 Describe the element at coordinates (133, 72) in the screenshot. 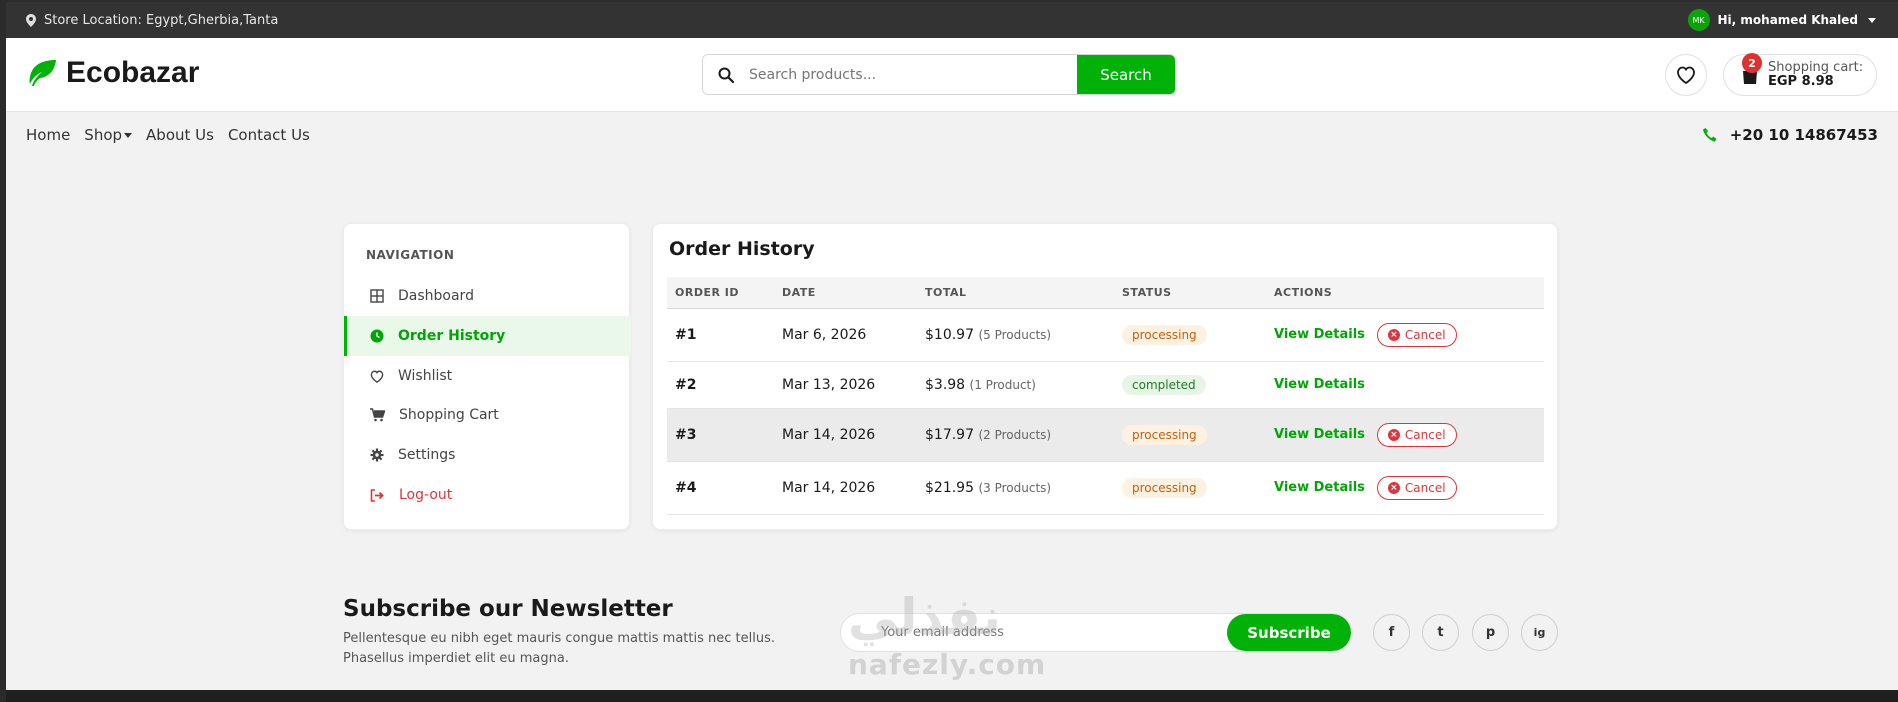

I see `logo-text: Ecobazar` at that location.